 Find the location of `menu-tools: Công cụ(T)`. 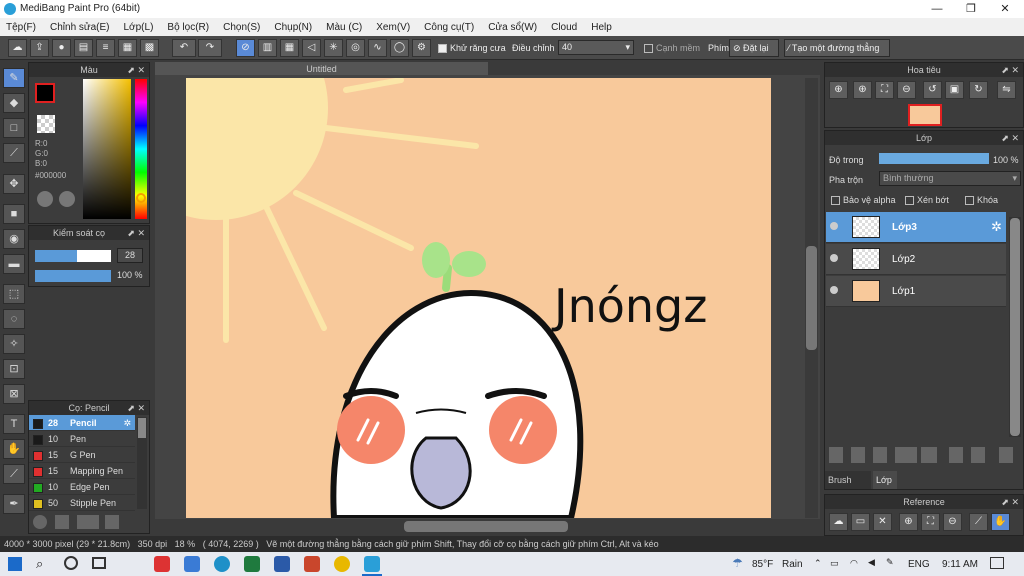

menu-tools: Công cụ(T) is located at coordinates (449, 27).